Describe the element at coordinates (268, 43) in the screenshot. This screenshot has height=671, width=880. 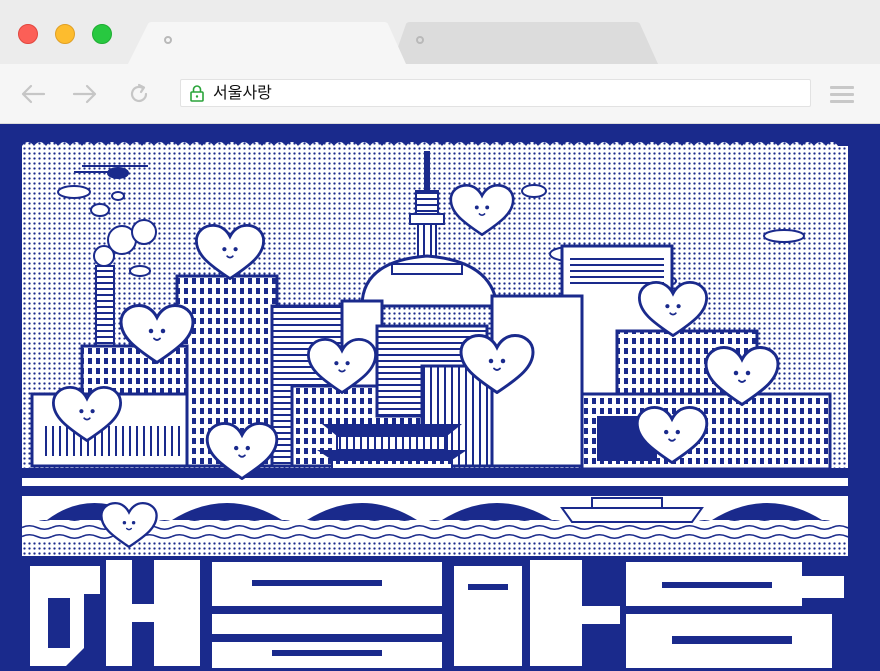
I see `tab-active` at that location.